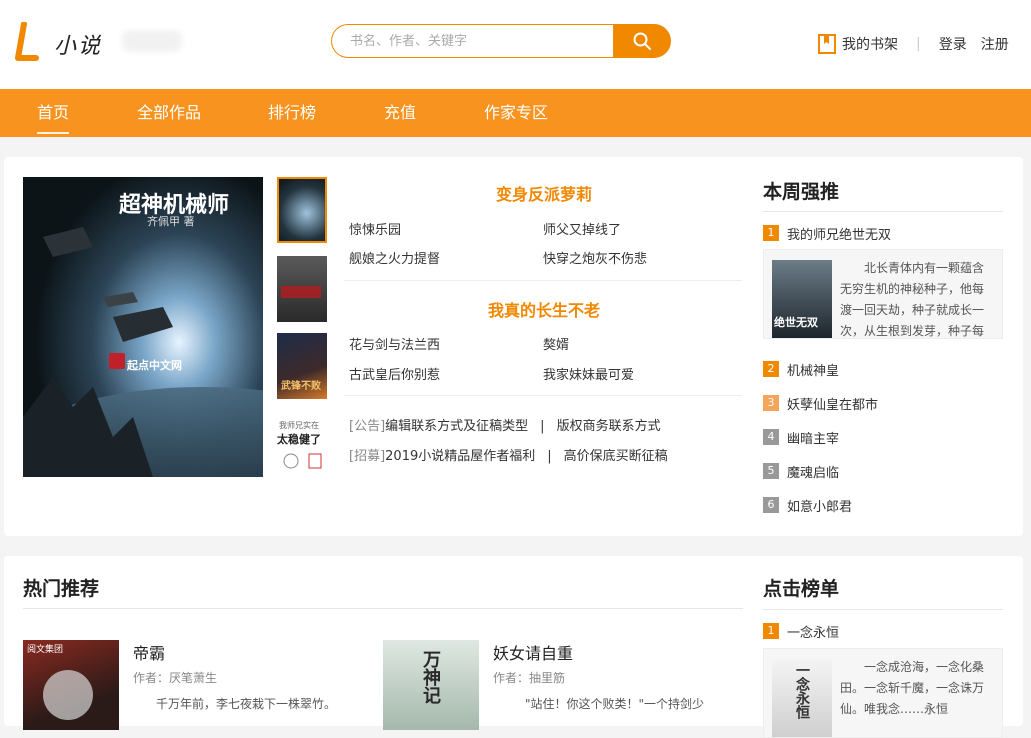 Image resolution: width=1031 pixels, height=738 pixels. What do you see at coordinates (912, 688) in the screenshot?
I see `rank-top-desc: 一念成沧海，一念化桑田。一念斩千魔，一念诛万仙。唯我念……永恒` at bounding box center [912, 688].